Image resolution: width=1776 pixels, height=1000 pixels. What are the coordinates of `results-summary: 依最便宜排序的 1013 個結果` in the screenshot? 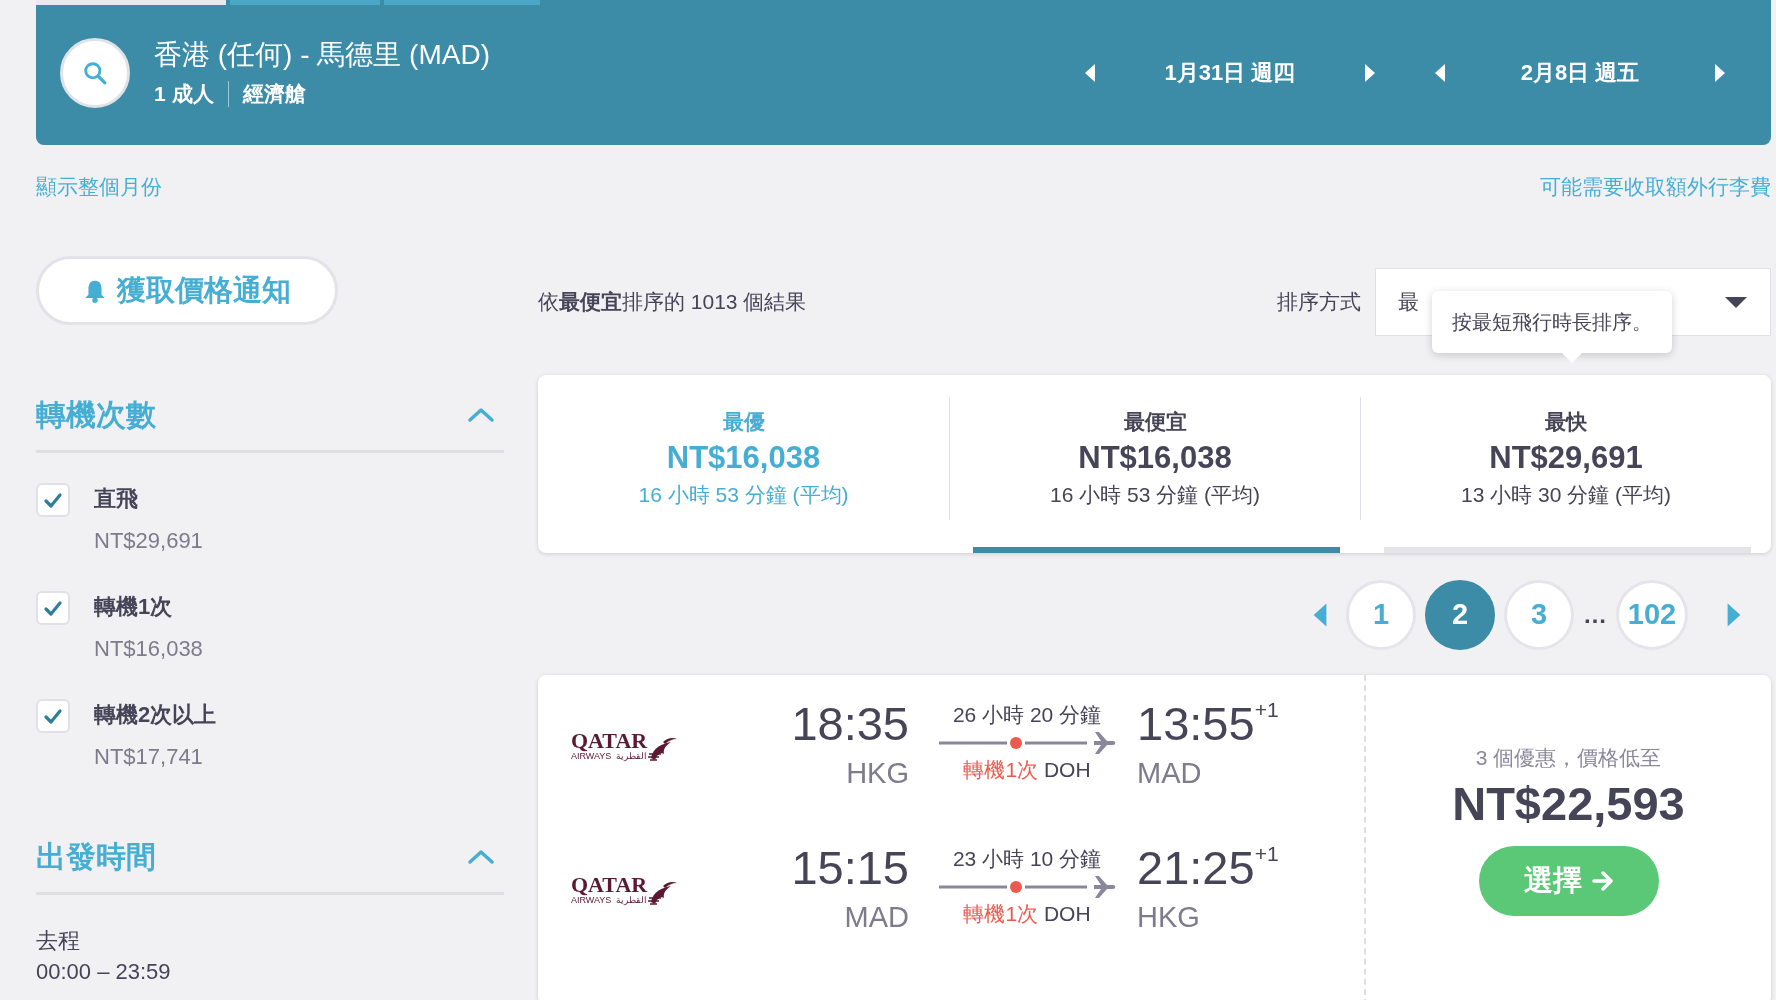 It's located at (672, 302).